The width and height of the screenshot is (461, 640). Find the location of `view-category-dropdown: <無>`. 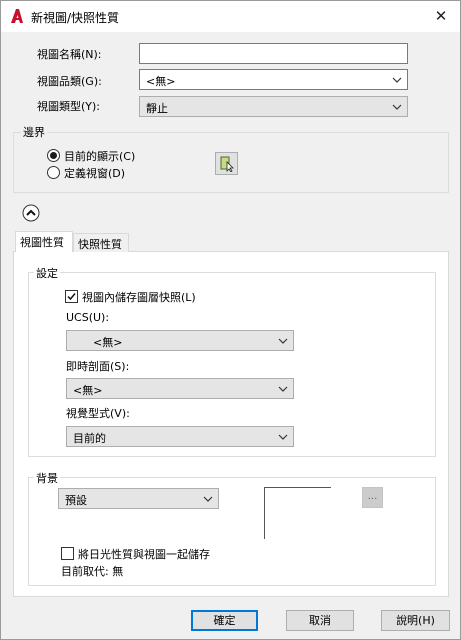

view-category-dropdown: <無> is located at coordinates (273, 79).